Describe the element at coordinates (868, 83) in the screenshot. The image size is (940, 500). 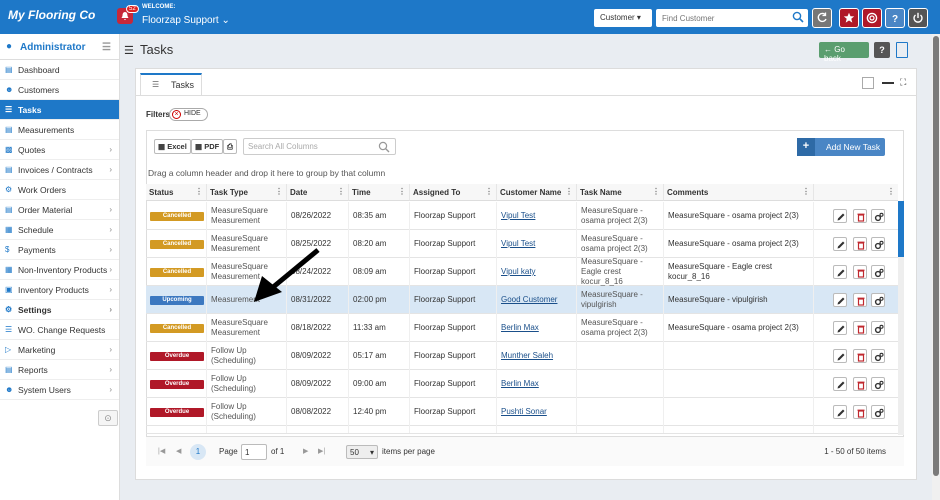
I see `panel-square-icon` at that location.